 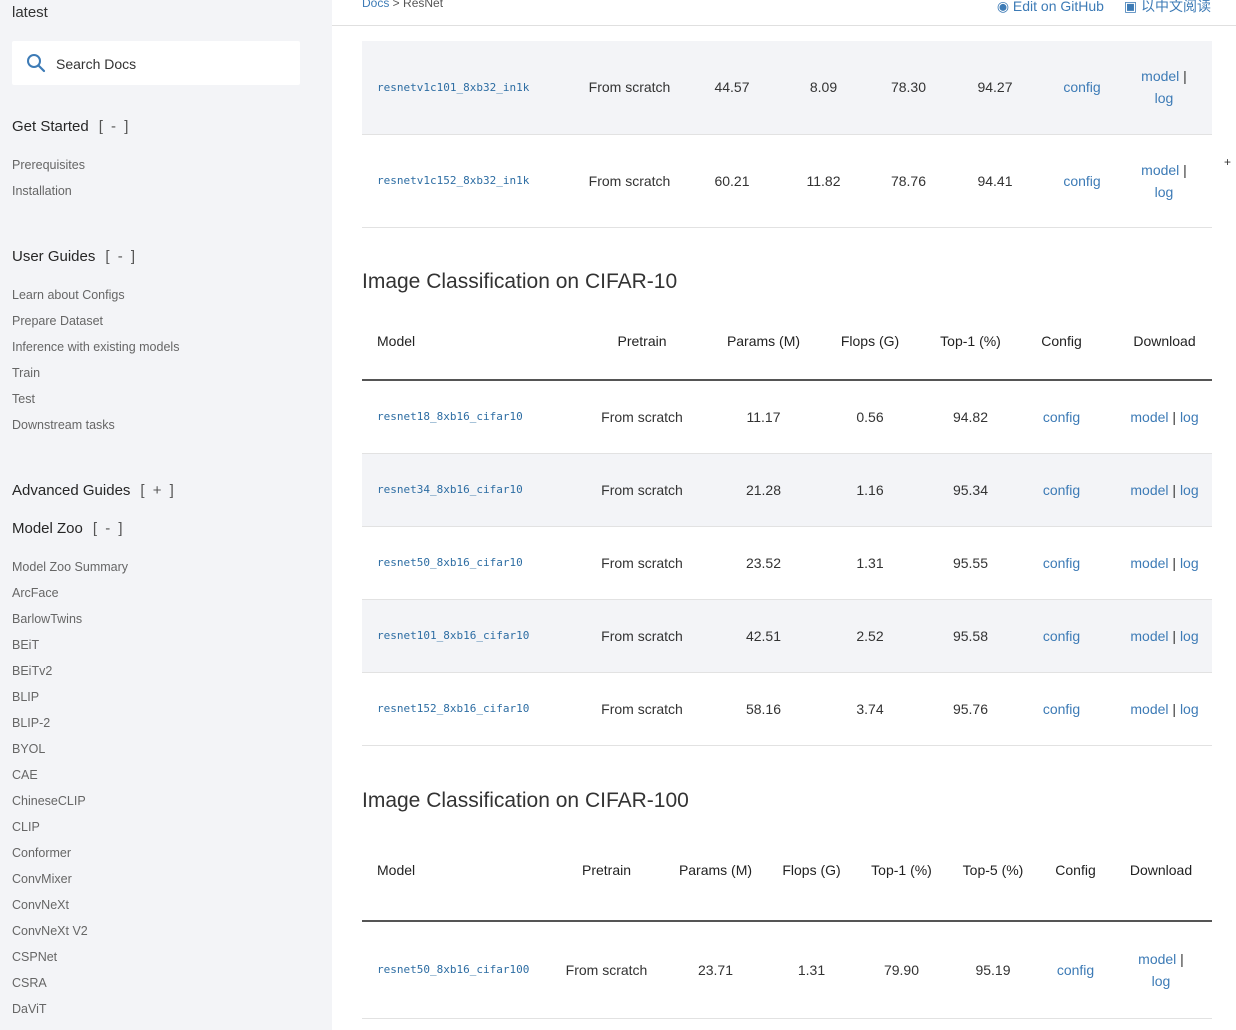 I want to click on nav-item-test: Test, so click(x=23, y=399).